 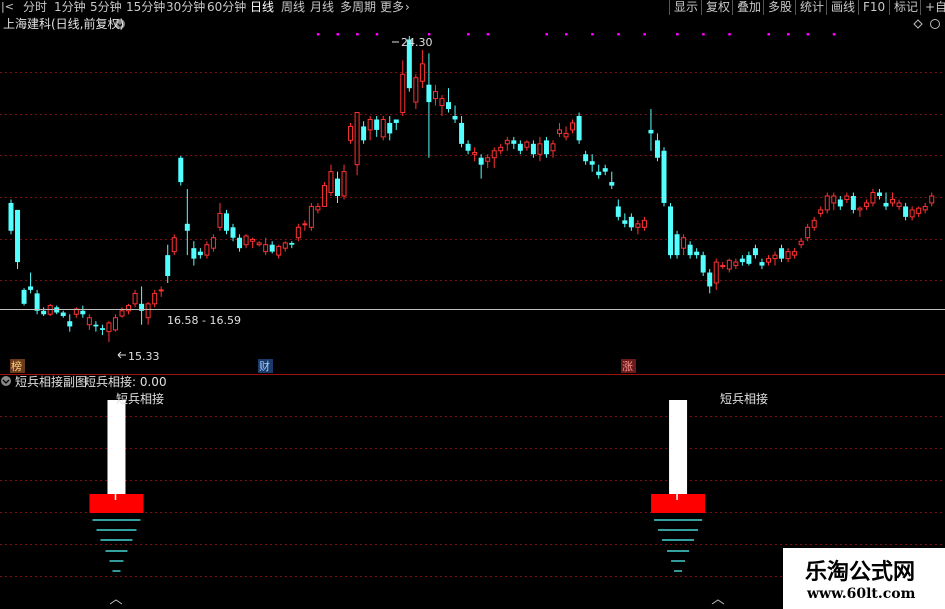 What do you see at coordinates (935, 24) in the screenshot?
I see `circle-icon` at bounding box center [935, 24].